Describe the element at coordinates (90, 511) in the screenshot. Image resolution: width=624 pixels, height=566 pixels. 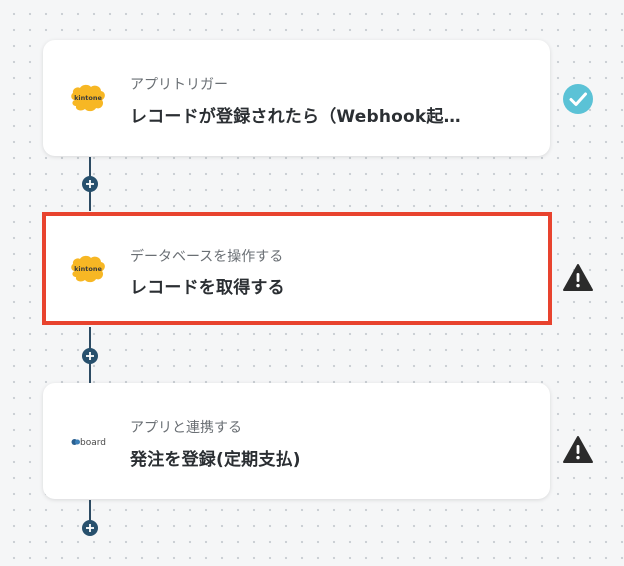
I see `flow-connector` at that location.